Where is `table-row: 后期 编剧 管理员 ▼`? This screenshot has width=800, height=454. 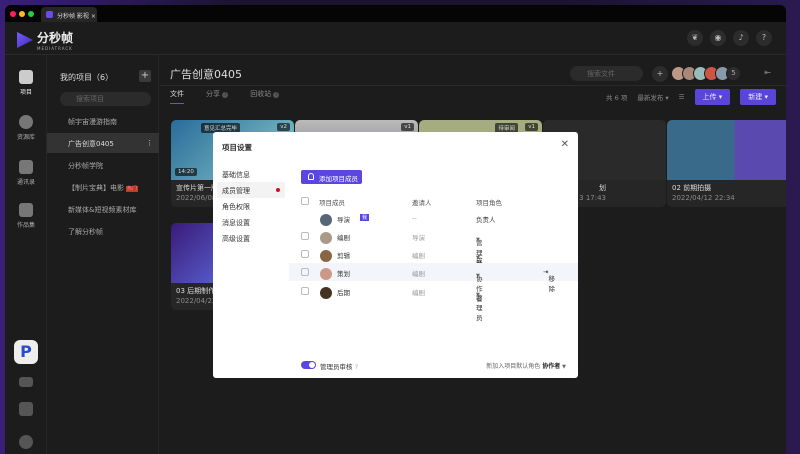 table-row: 后期 编剧 管理员 ▼ is located at coordinates (433, 302).